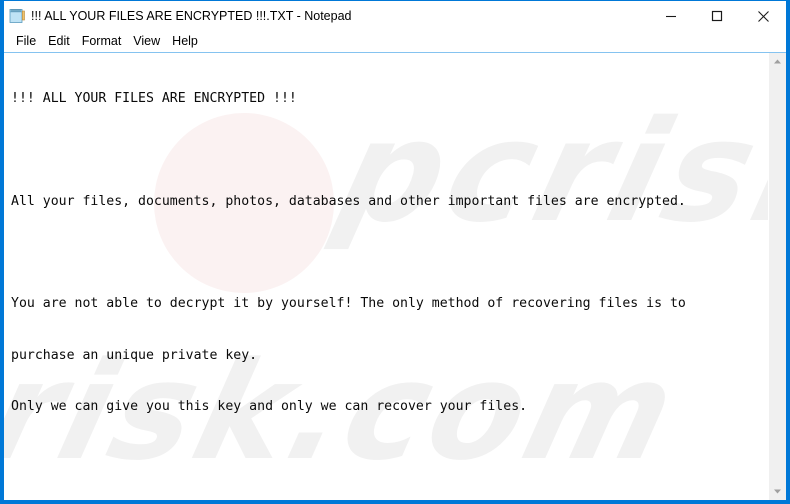 The height and width of the screenshot is (504, 790). What do you see at coordinates (185, 41) in the screenshot?
I see `menu-item-help: Help` at bounding box center [185, 41].